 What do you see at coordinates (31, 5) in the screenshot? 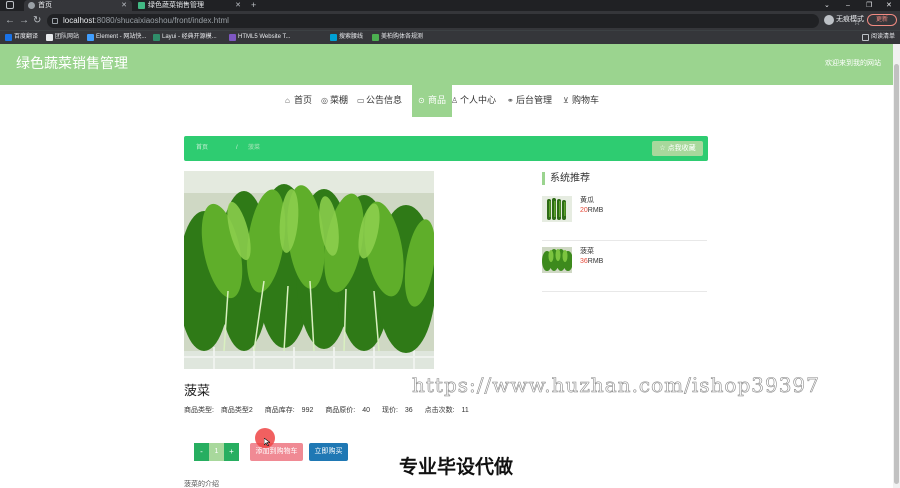
I see `globe-icon` at bounding box center [31, 5].